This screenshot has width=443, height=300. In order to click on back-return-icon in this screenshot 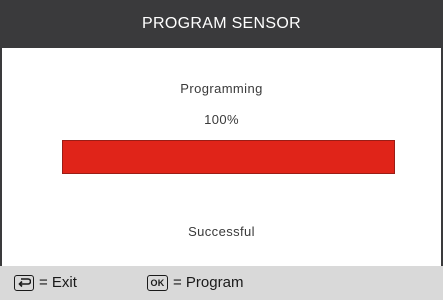, I will do `click(24, 282)`.